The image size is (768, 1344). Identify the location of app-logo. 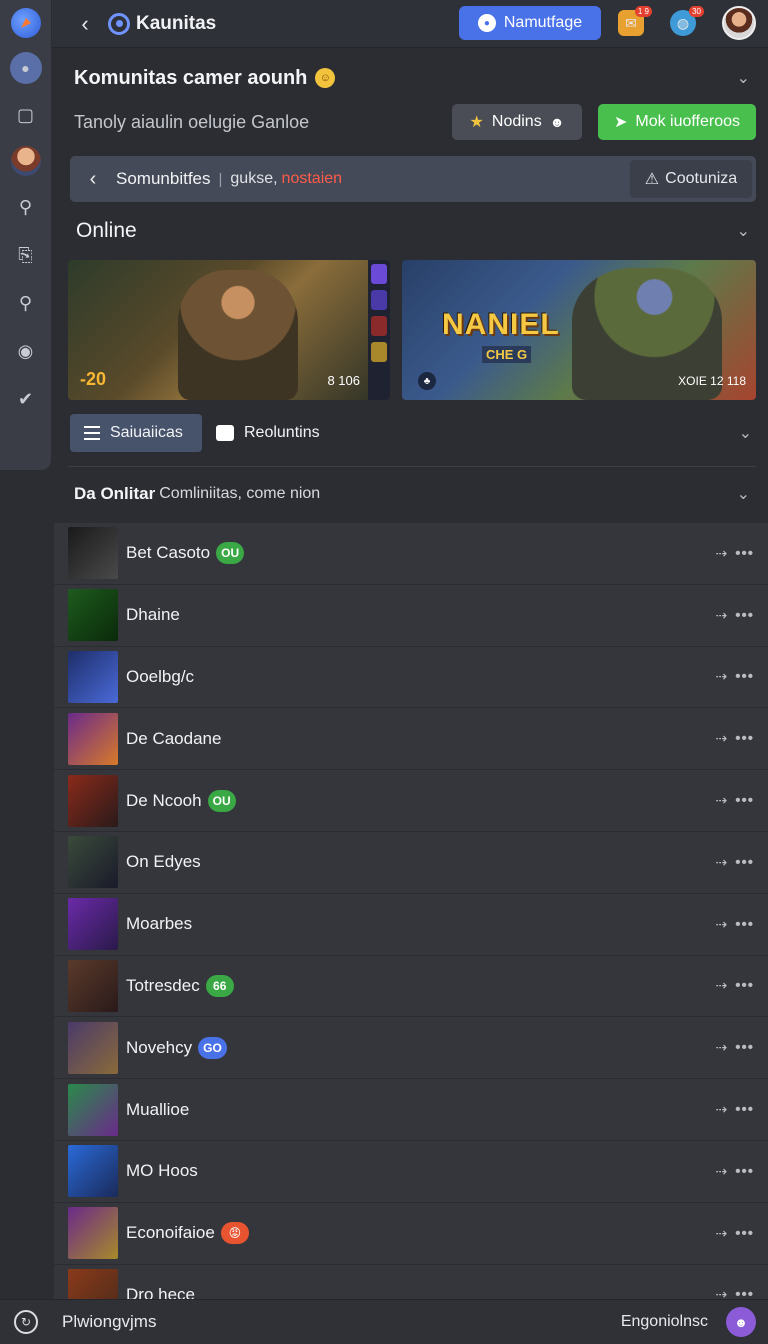
(25, 23).